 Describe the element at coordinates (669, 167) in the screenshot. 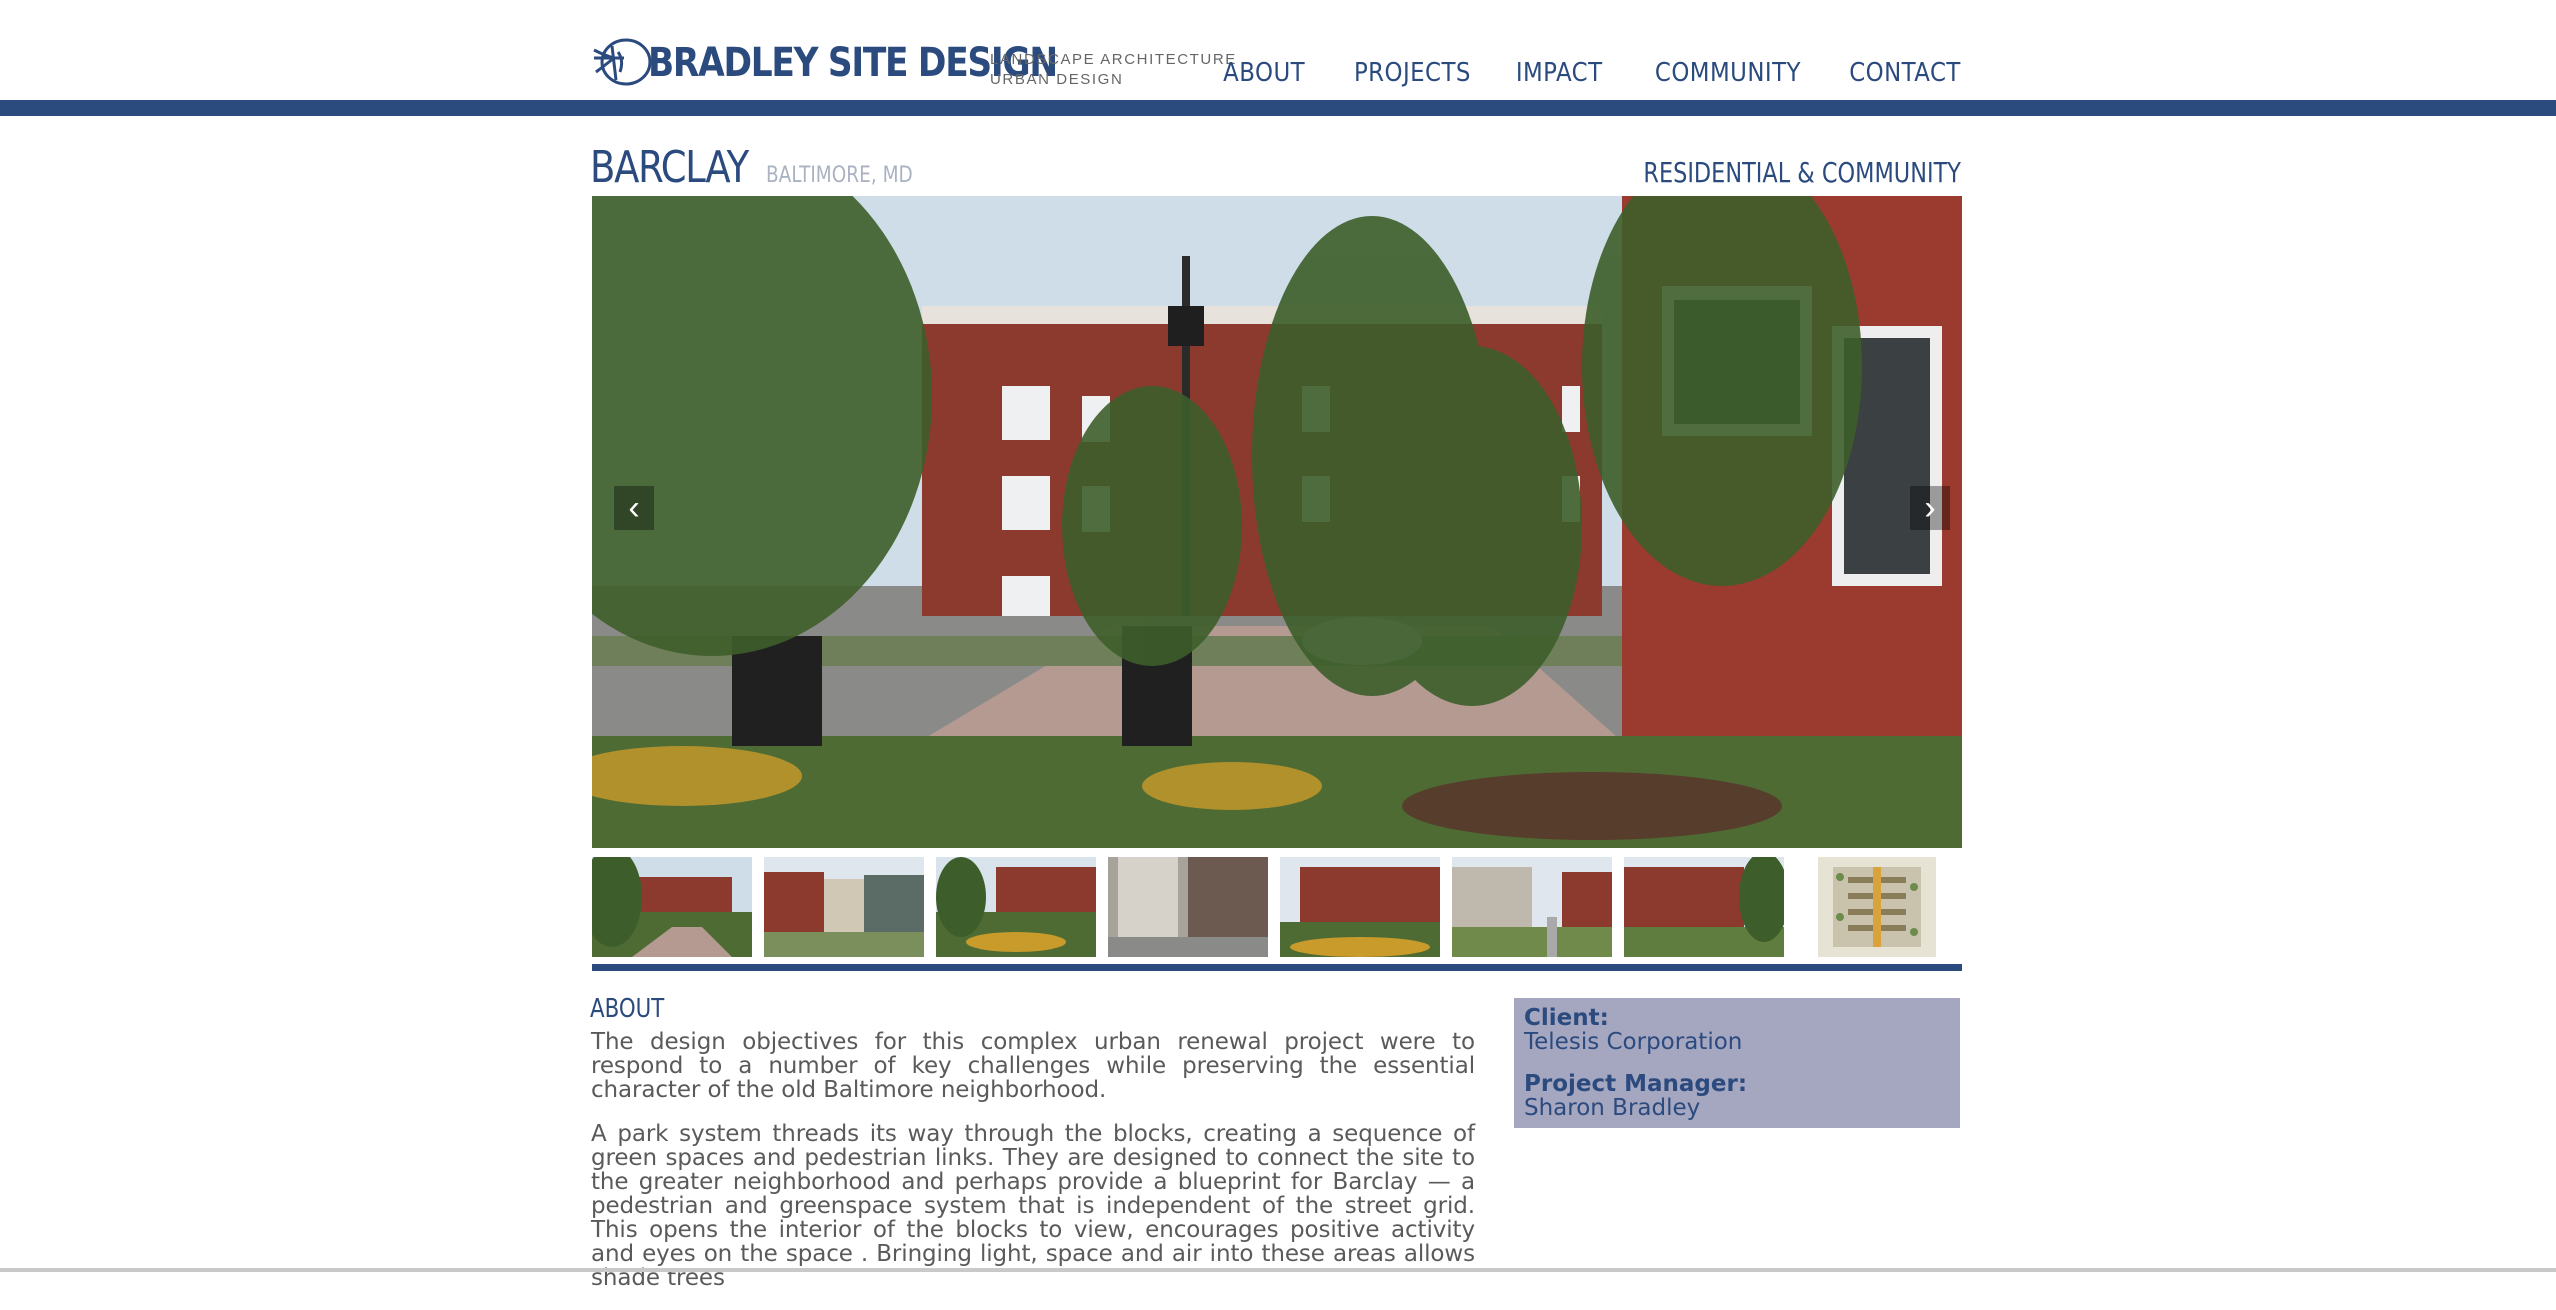

I see `project-name: BARCLAY` at that location.